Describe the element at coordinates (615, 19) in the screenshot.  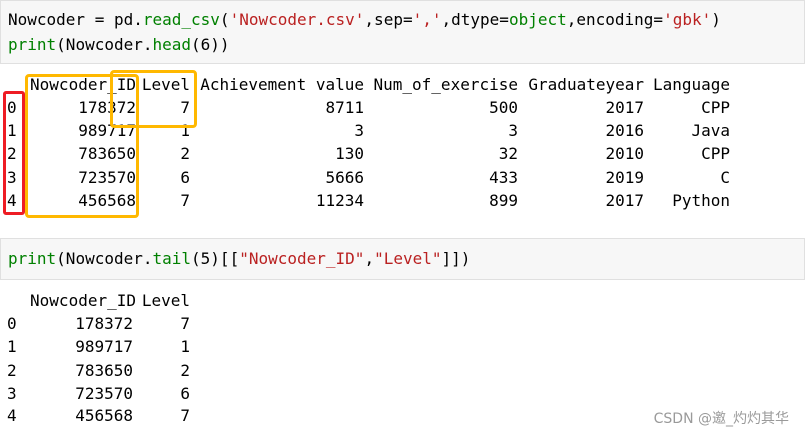
I see `code-token: ,encoding=` at that location.